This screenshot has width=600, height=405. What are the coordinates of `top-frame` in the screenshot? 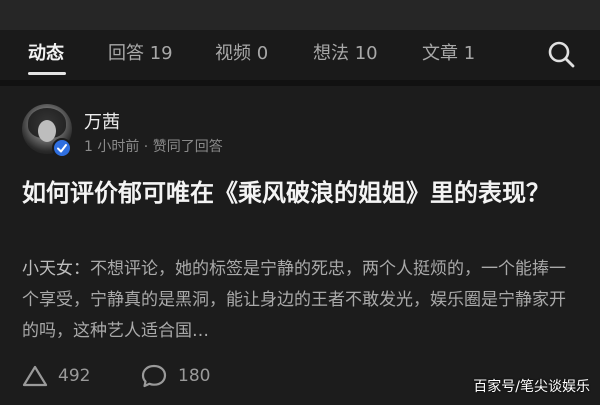 It's located at (300, 15).